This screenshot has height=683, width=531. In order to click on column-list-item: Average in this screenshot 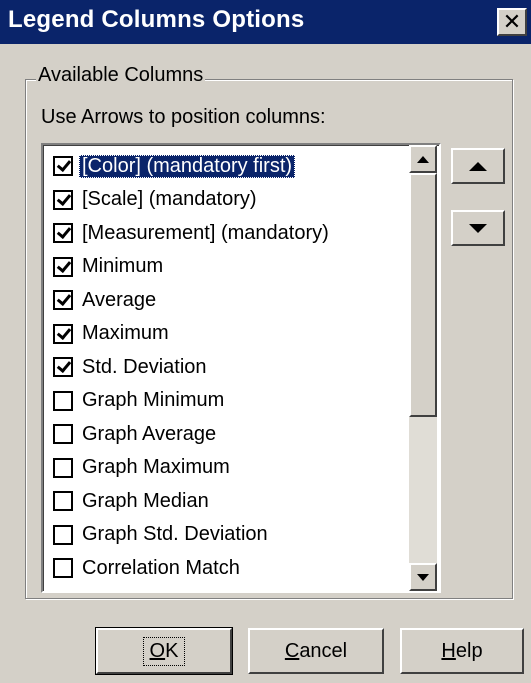, I will do `click(106, 300)`.